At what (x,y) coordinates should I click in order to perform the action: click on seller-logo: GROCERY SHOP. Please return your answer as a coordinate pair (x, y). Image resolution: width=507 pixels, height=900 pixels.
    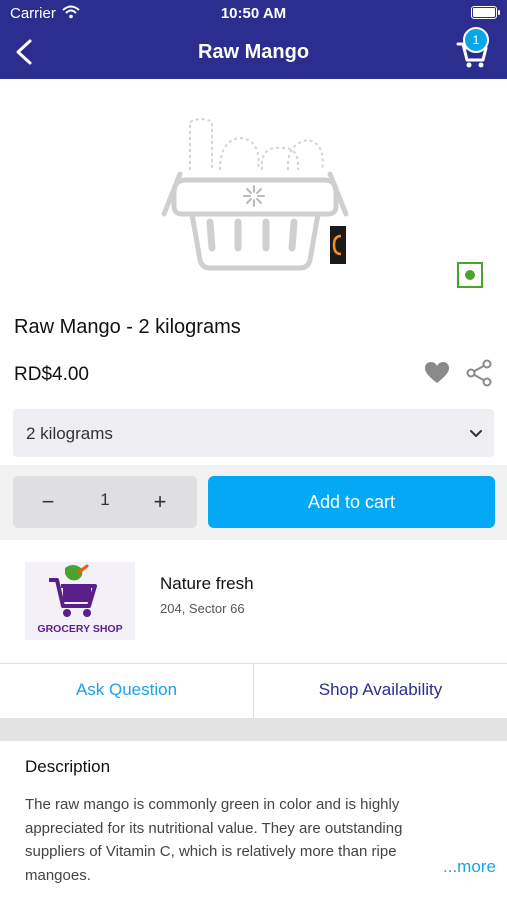
    Looking at the image, I should click on (80, 601).